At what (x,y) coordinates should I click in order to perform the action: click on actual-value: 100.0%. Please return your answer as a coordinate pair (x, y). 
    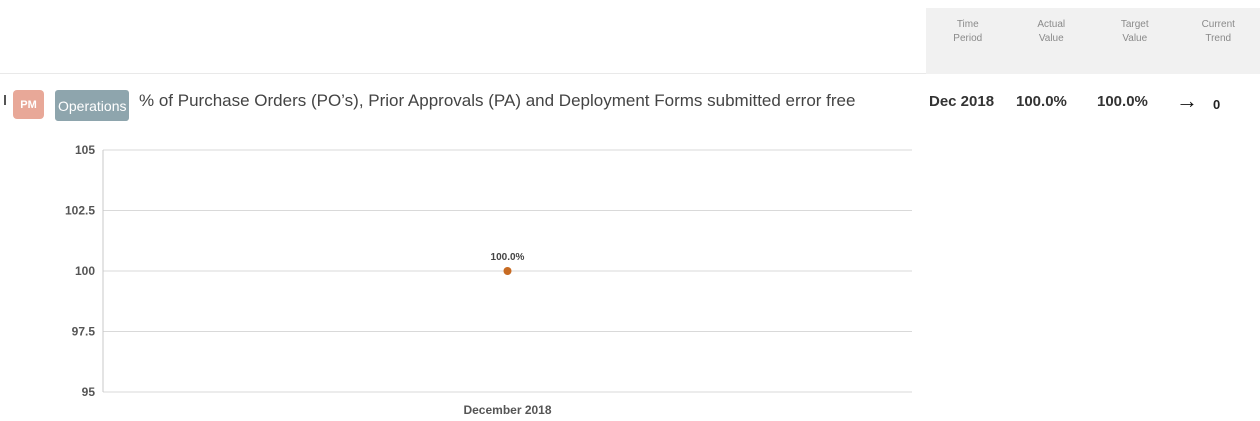
    Looking at the image, I should click on (1041, 101).